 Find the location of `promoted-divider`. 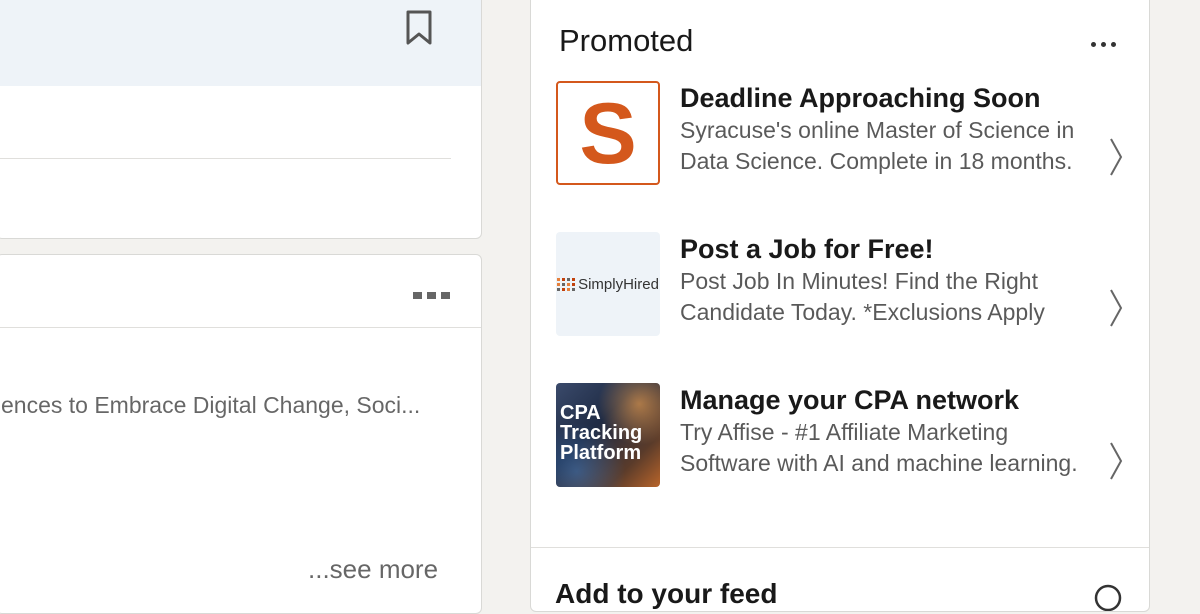

promoted-divider is located at coordinates (840, 547).